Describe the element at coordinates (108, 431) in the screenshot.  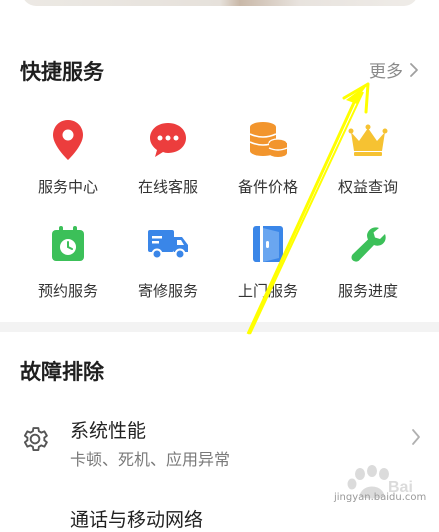
I see `row-title: 系统性能` at that location.